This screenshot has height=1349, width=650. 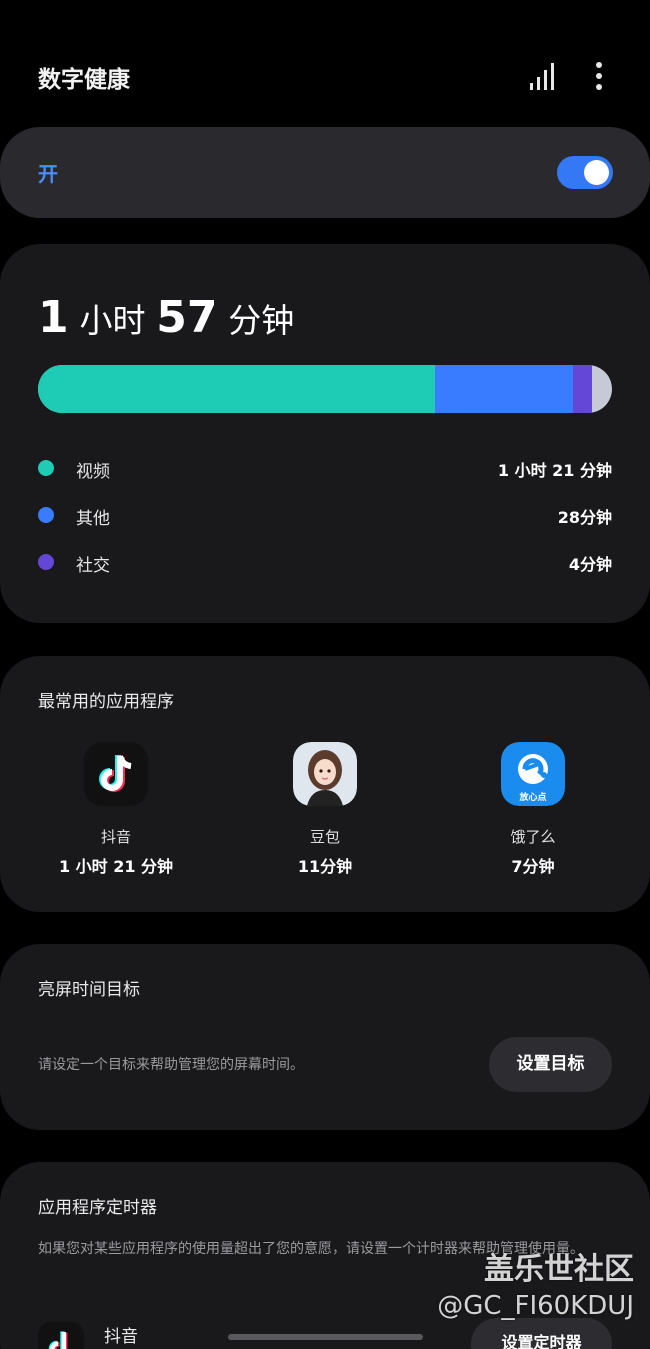 What do you see at coordinates (590, 564) in the screenshot?
I see `legend-value: 4分钟` at bounding box center [590, 564].